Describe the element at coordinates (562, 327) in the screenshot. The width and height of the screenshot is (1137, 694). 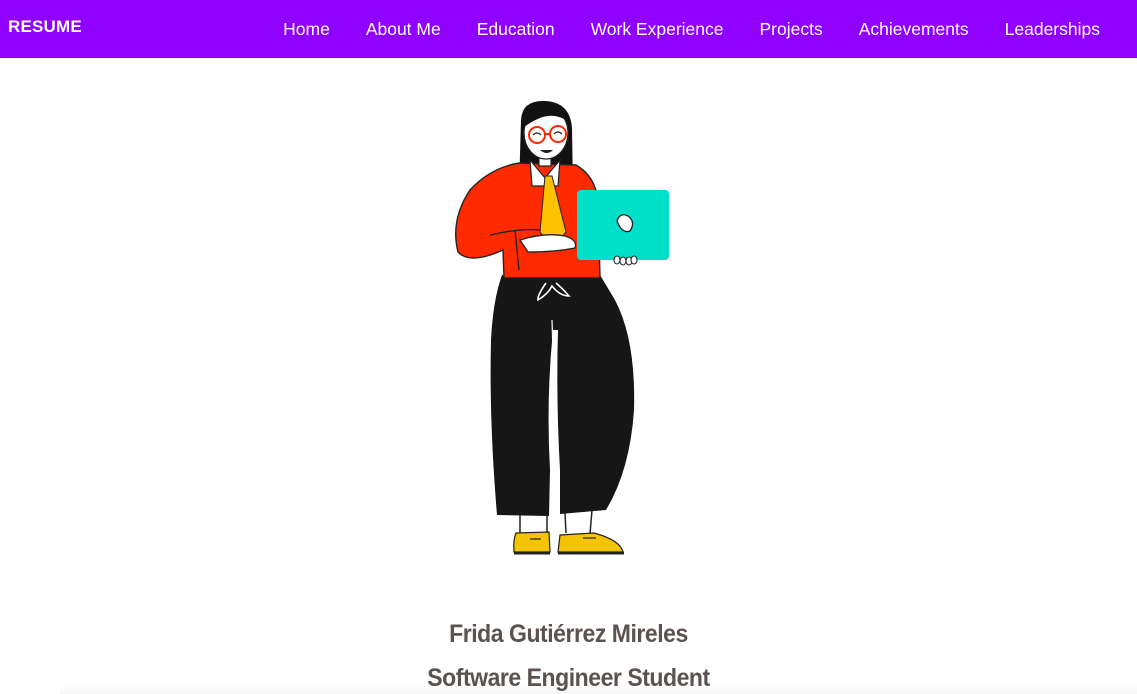
I see `woman-with-laptop-illustration` at that location.